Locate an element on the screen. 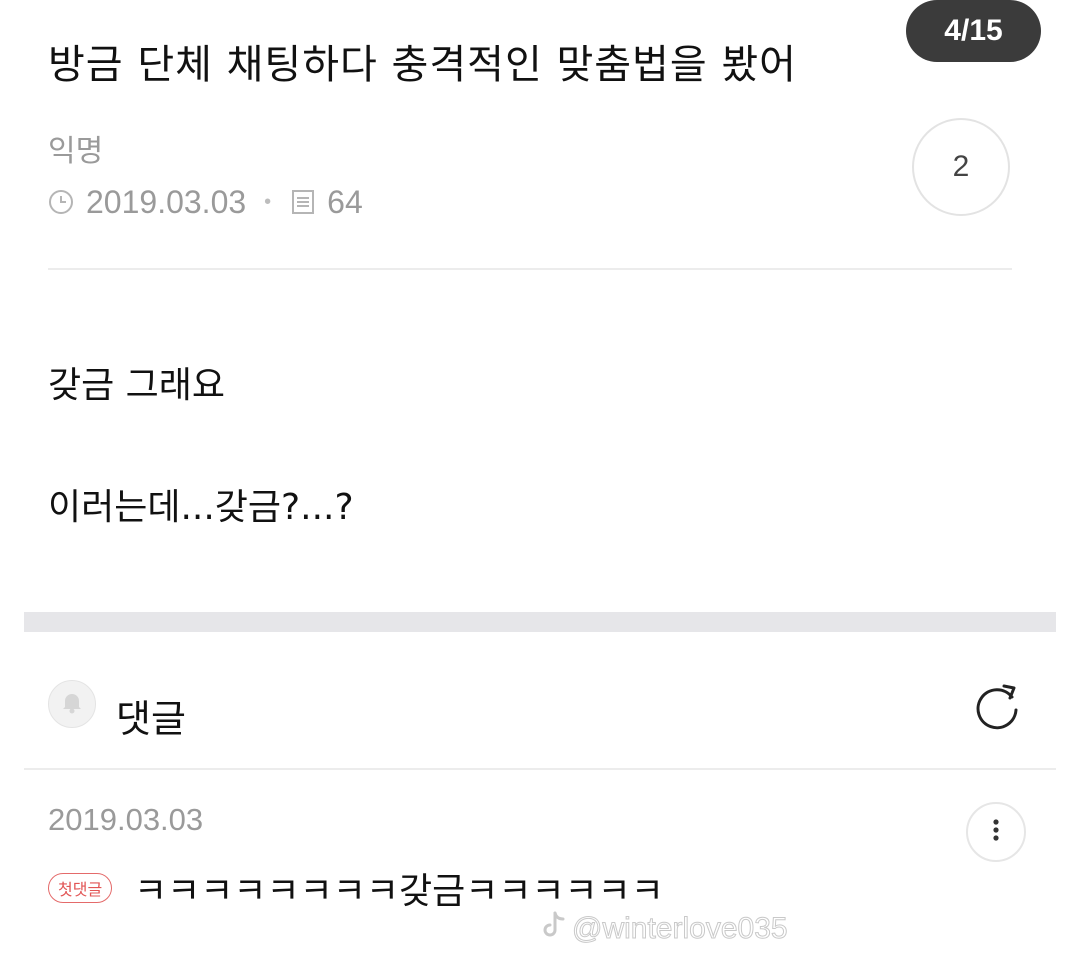 The width and height of the screenshot is (1079, 964). tiktok-icon is located at coordinates (554, 929).